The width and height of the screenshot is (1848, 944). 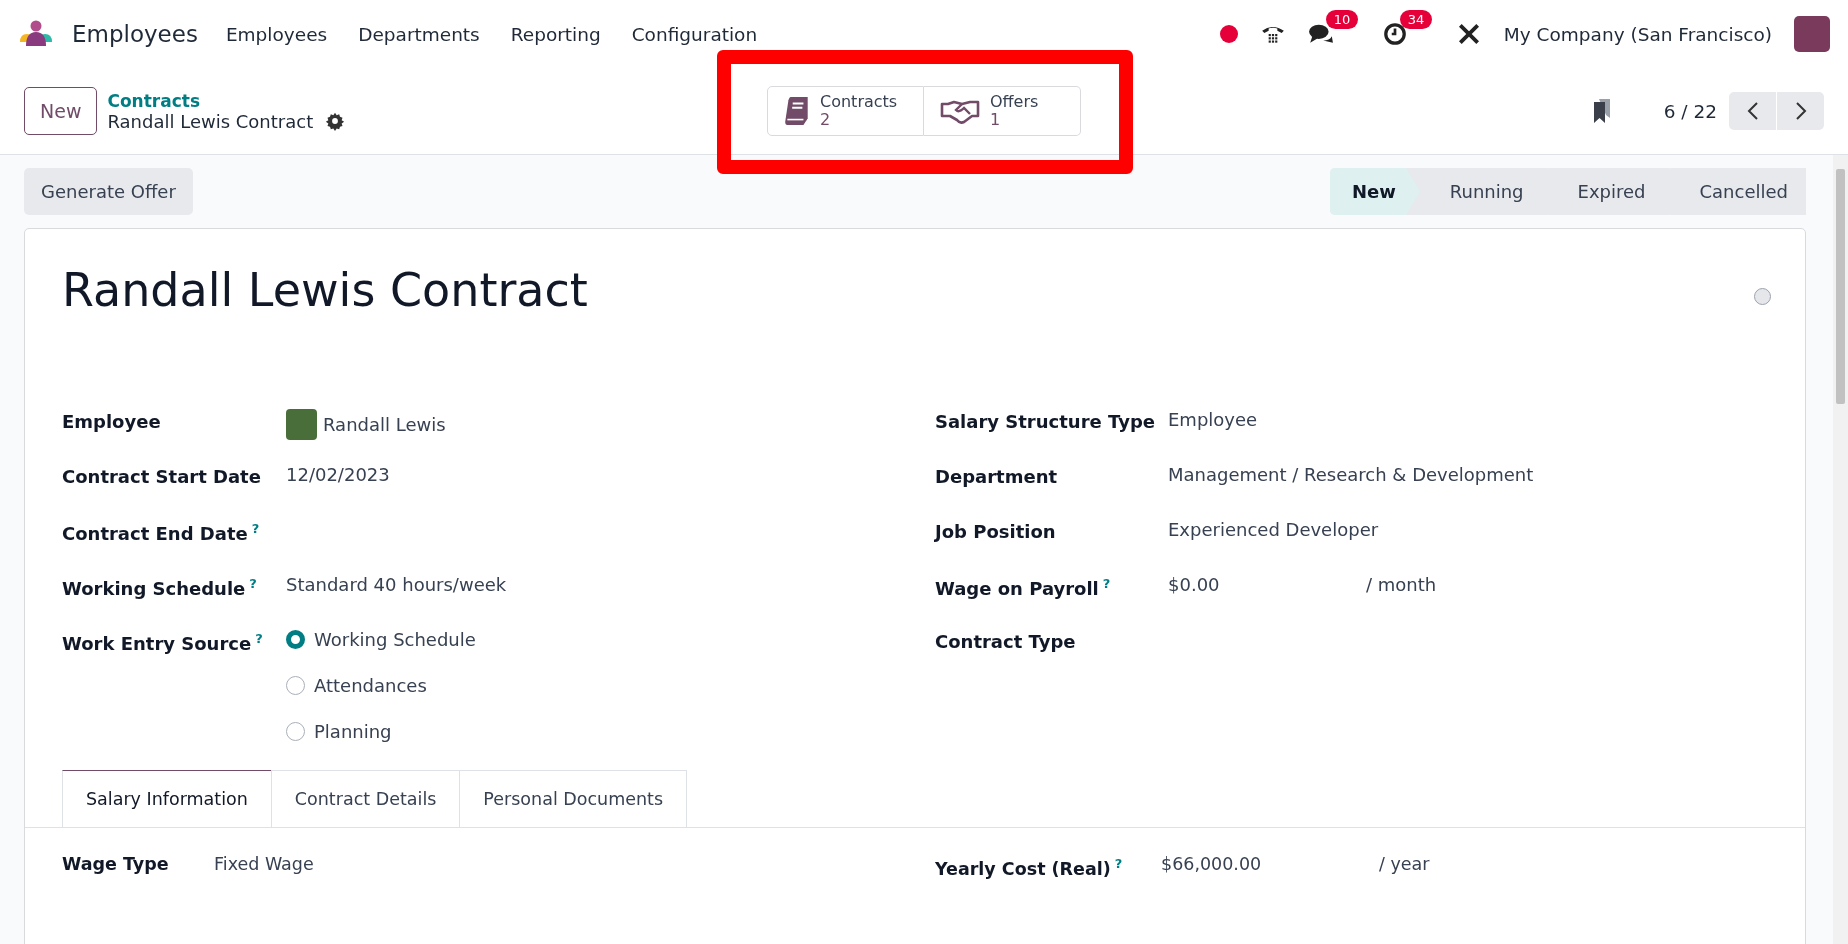 I want to click on clock-icon, so click(x=1394, y=34).